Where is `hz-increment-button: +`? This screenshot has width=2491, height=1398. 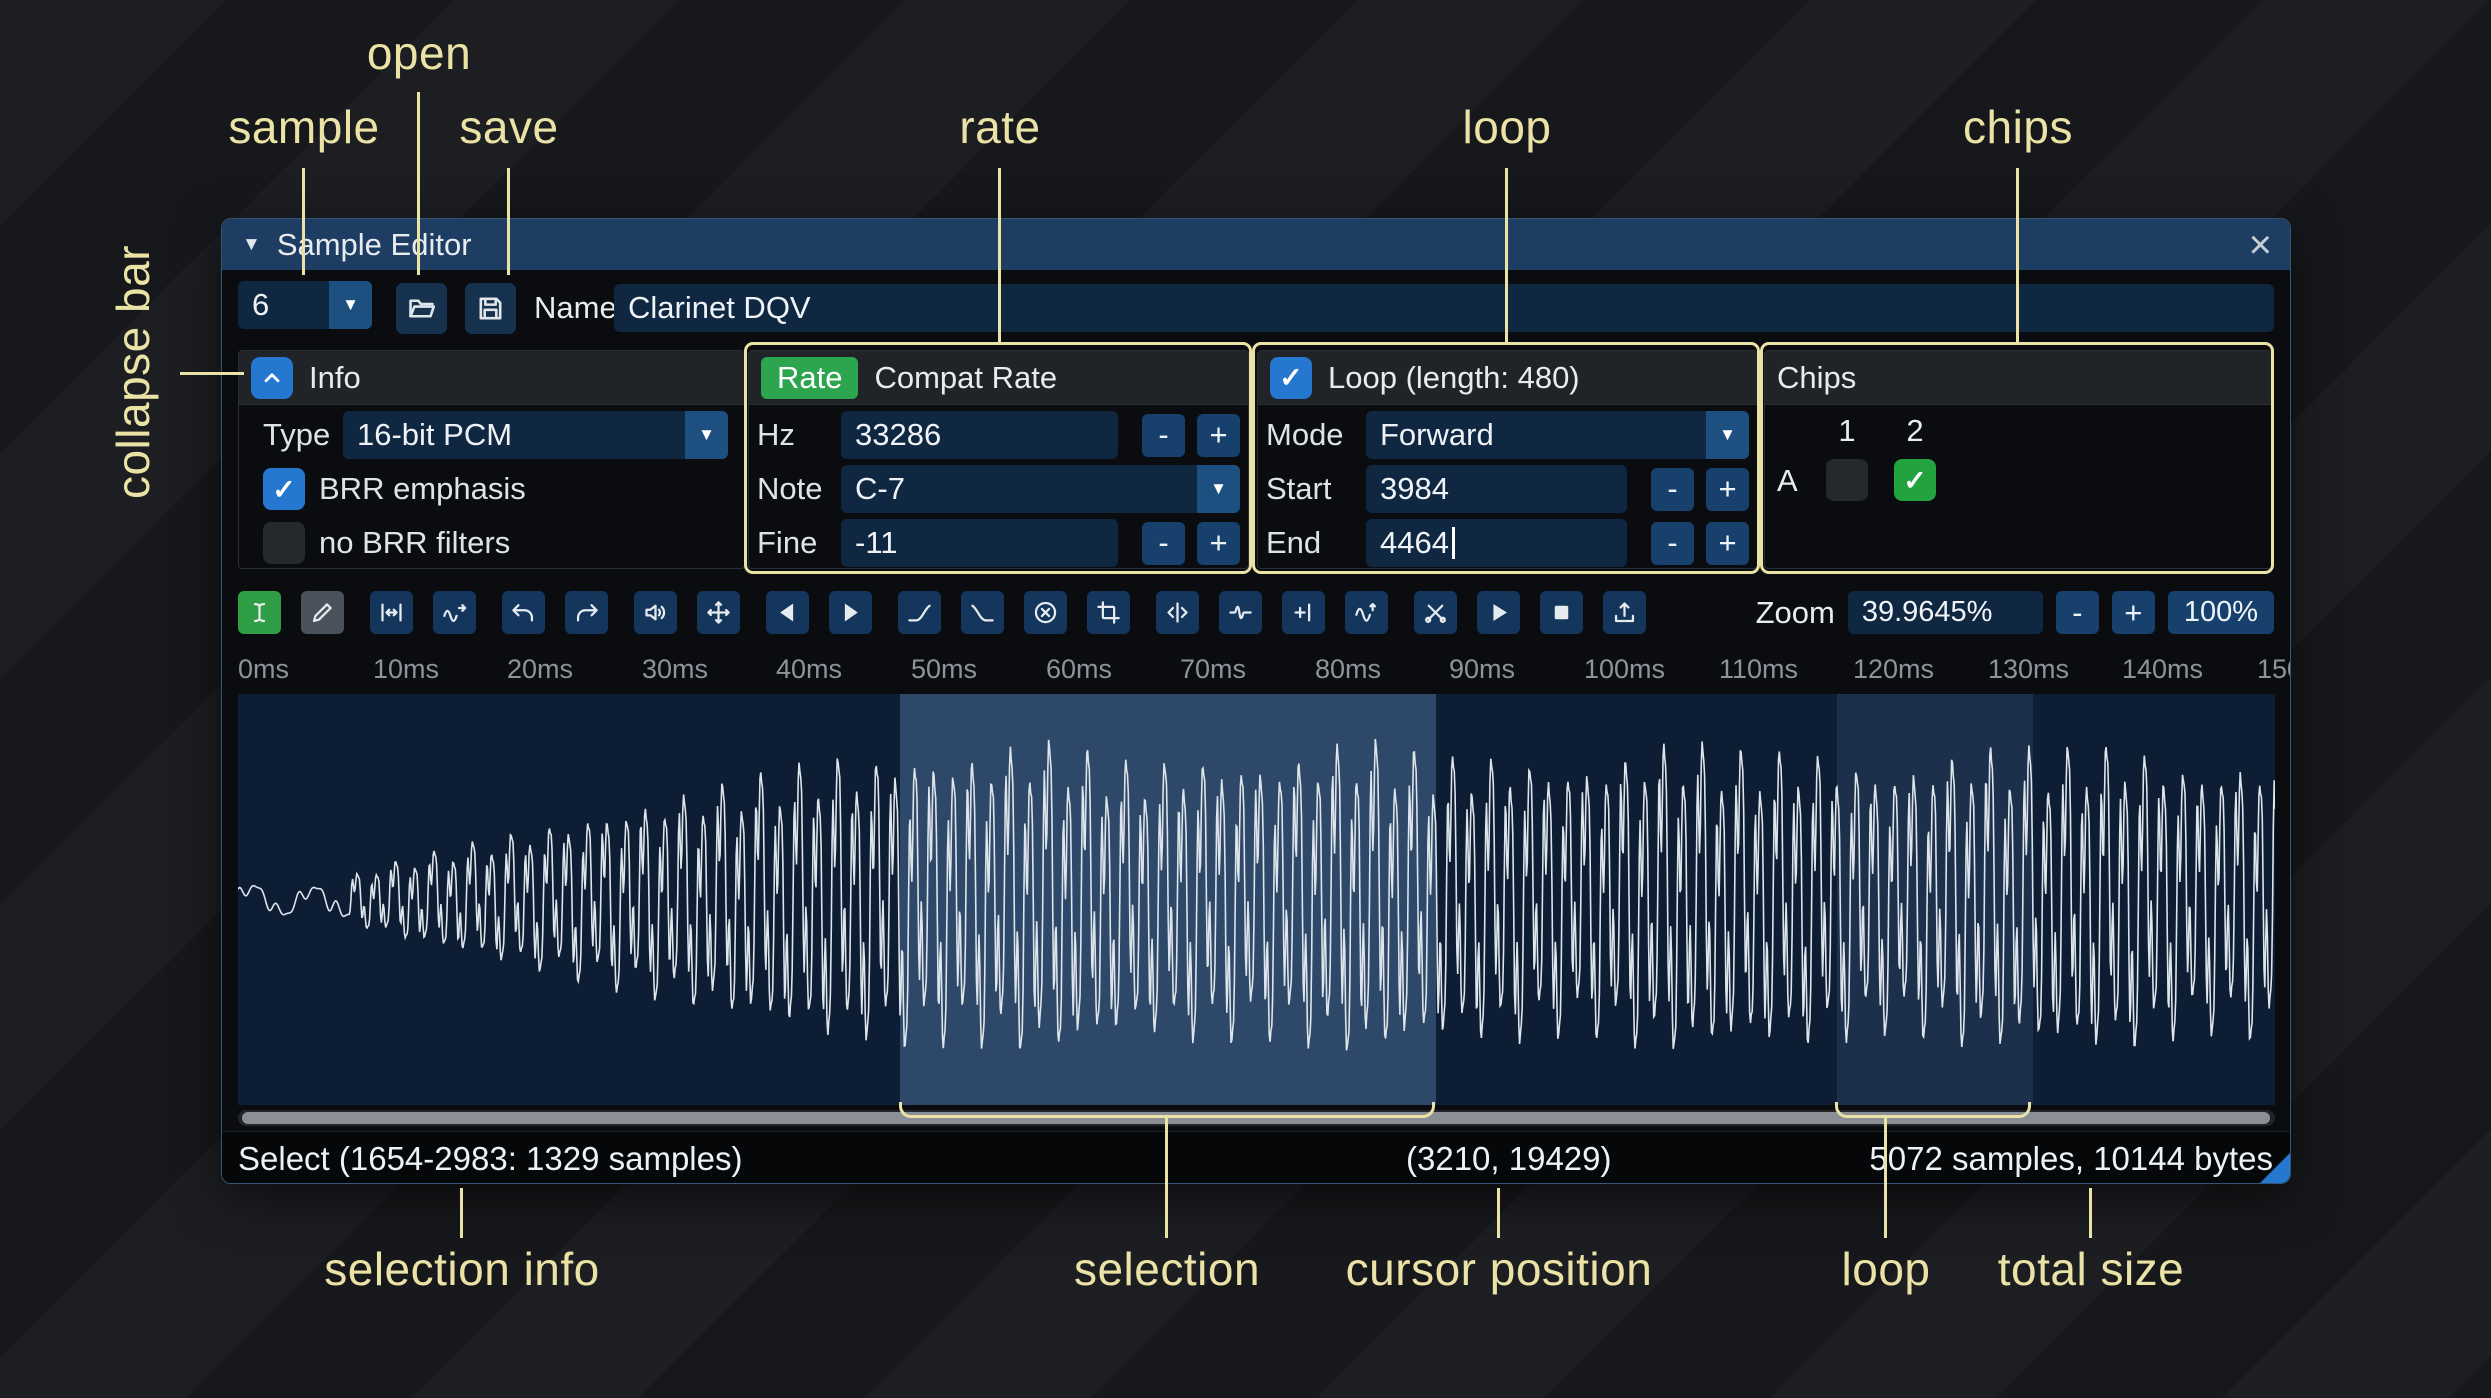 hz-increment-button: + is located at coordinates (1218, 435).